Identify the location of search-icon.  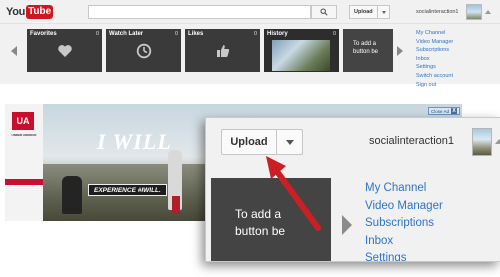
(324, 12).